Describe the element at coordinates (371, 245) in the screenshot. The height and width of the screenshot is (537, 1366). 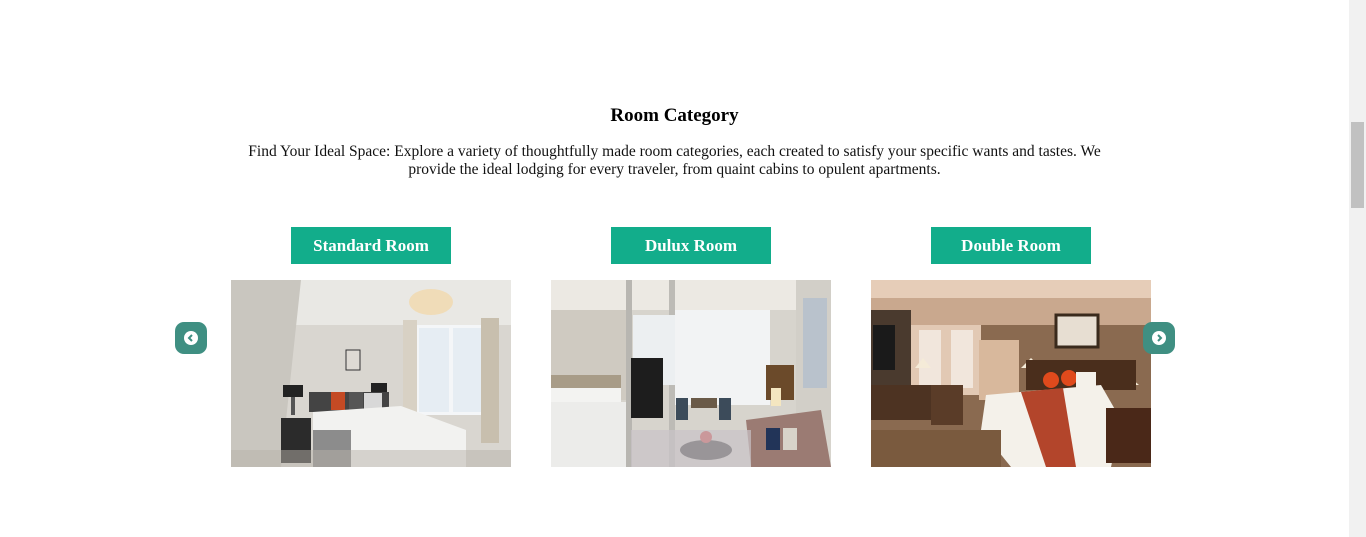
I see `standard-room-button: Standard Room` at that location.